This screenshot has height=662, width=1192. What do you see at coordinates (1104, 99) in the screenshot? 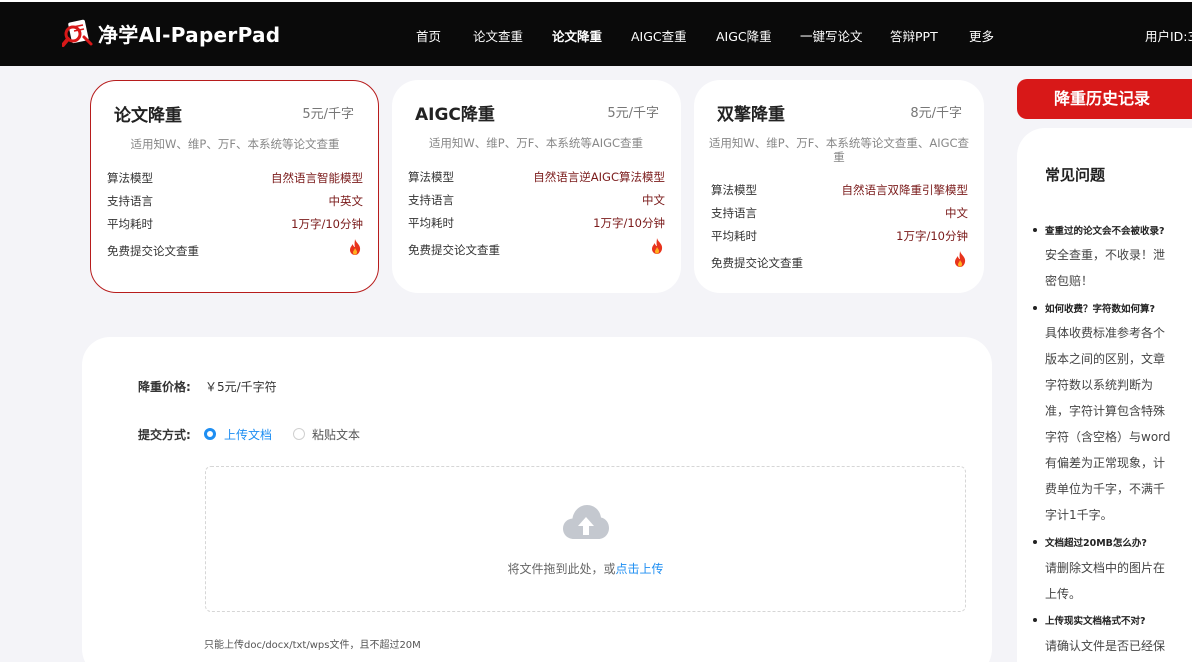
I see `history-button: 降重历史记录` at bounding box center [1104, 99].